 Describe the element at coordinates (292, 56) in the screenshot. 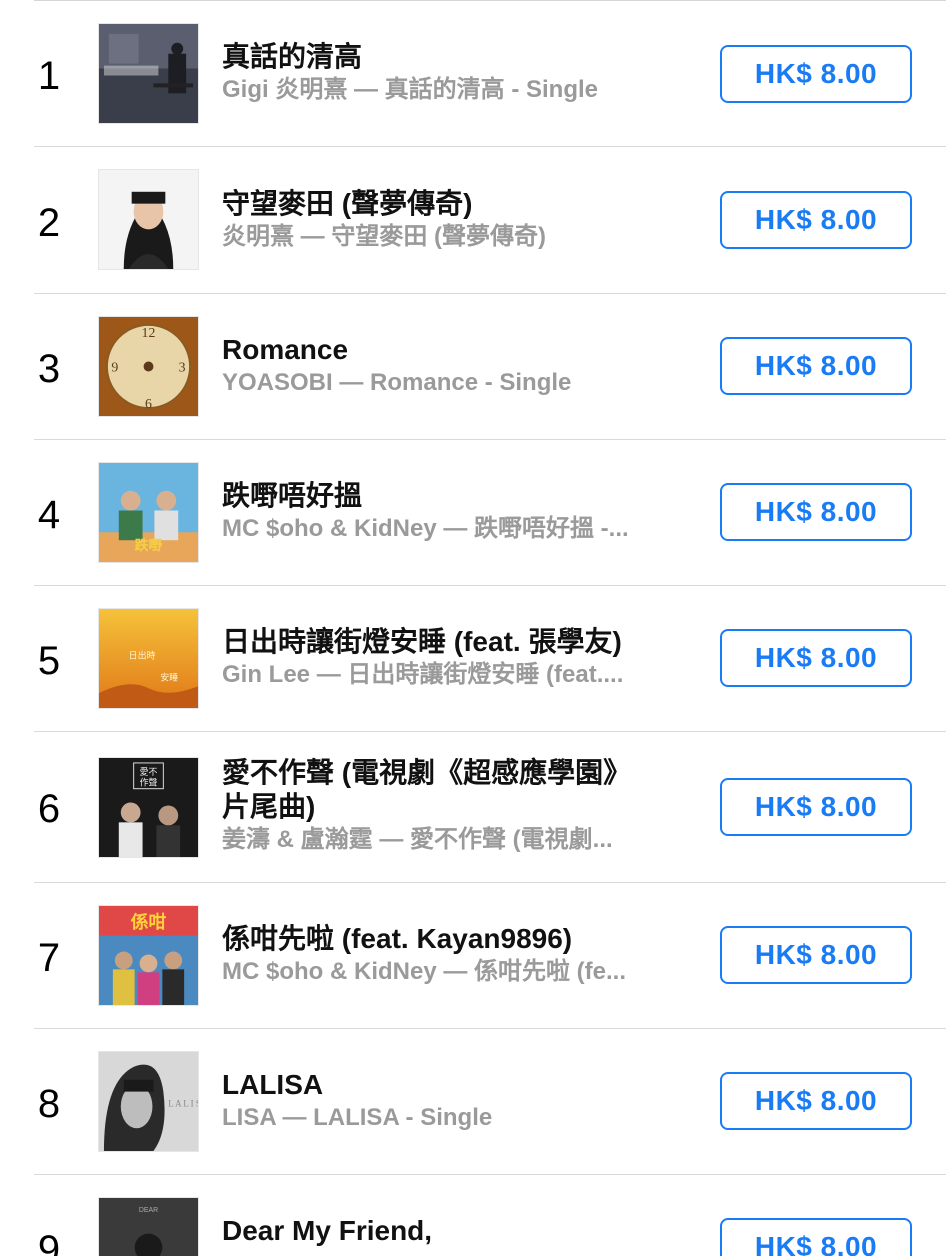

I see `song-title: 真話的清高` at that location.